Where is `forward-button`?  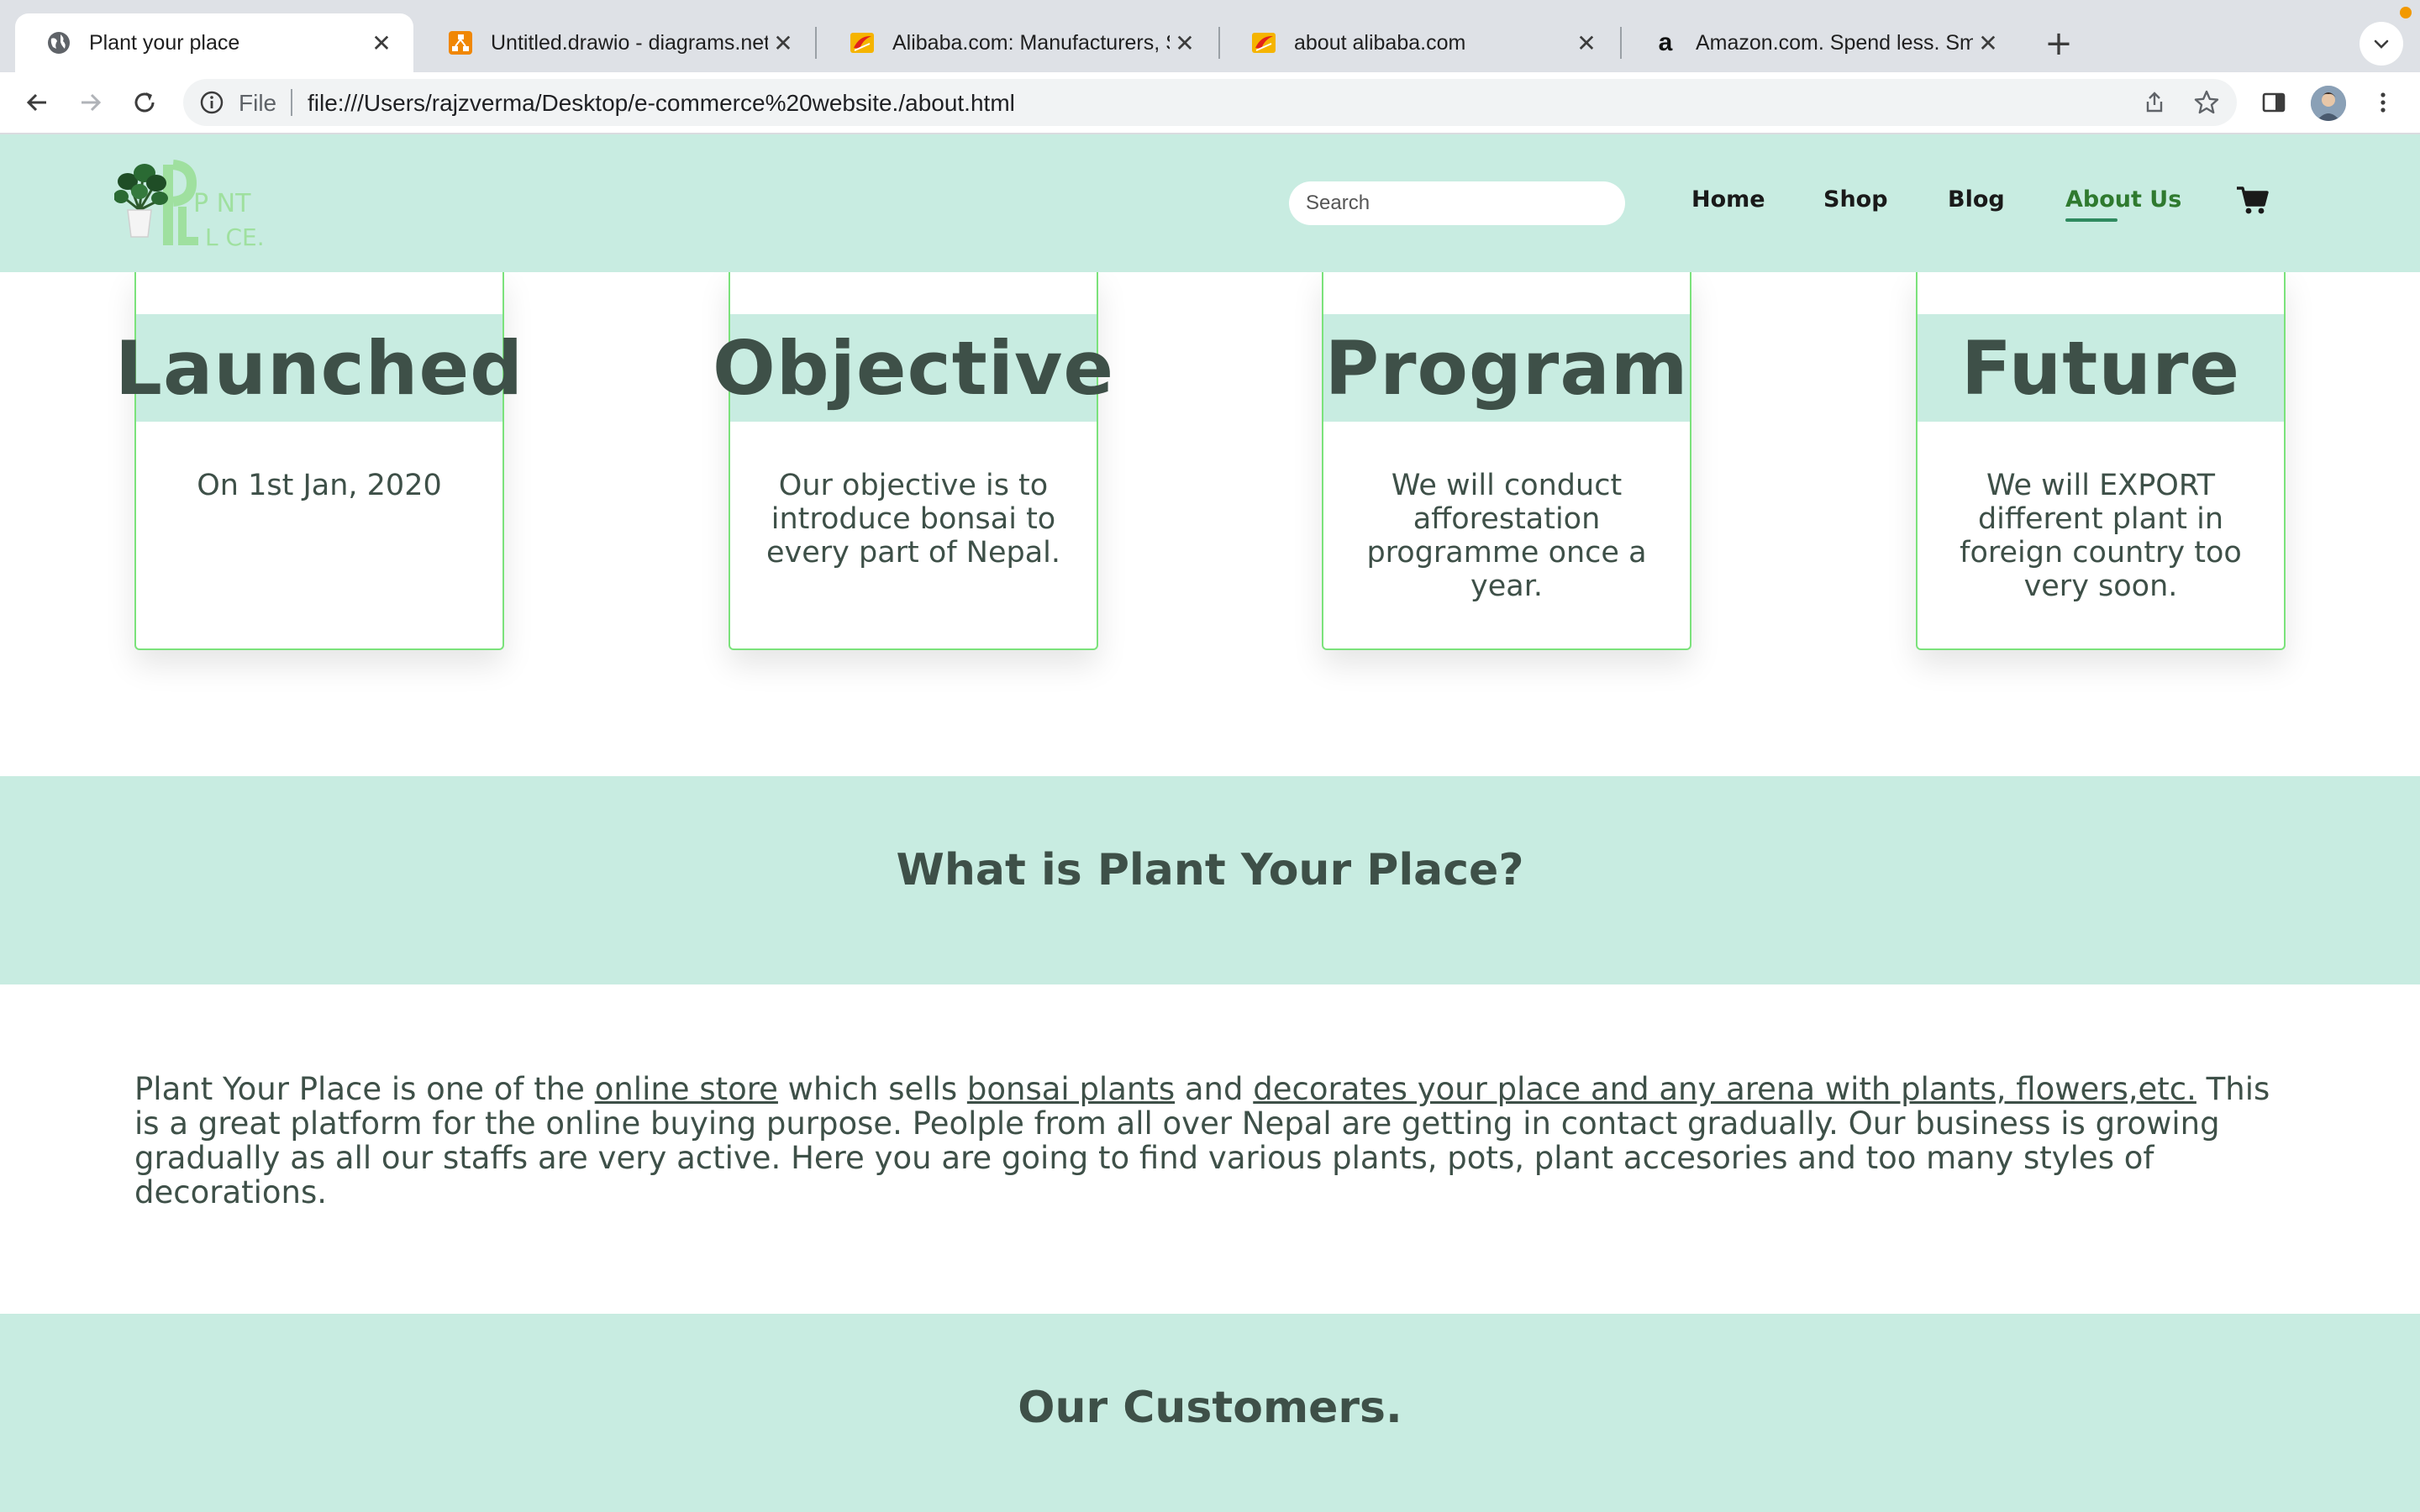 forward-button is located at coordinates (91, 102).